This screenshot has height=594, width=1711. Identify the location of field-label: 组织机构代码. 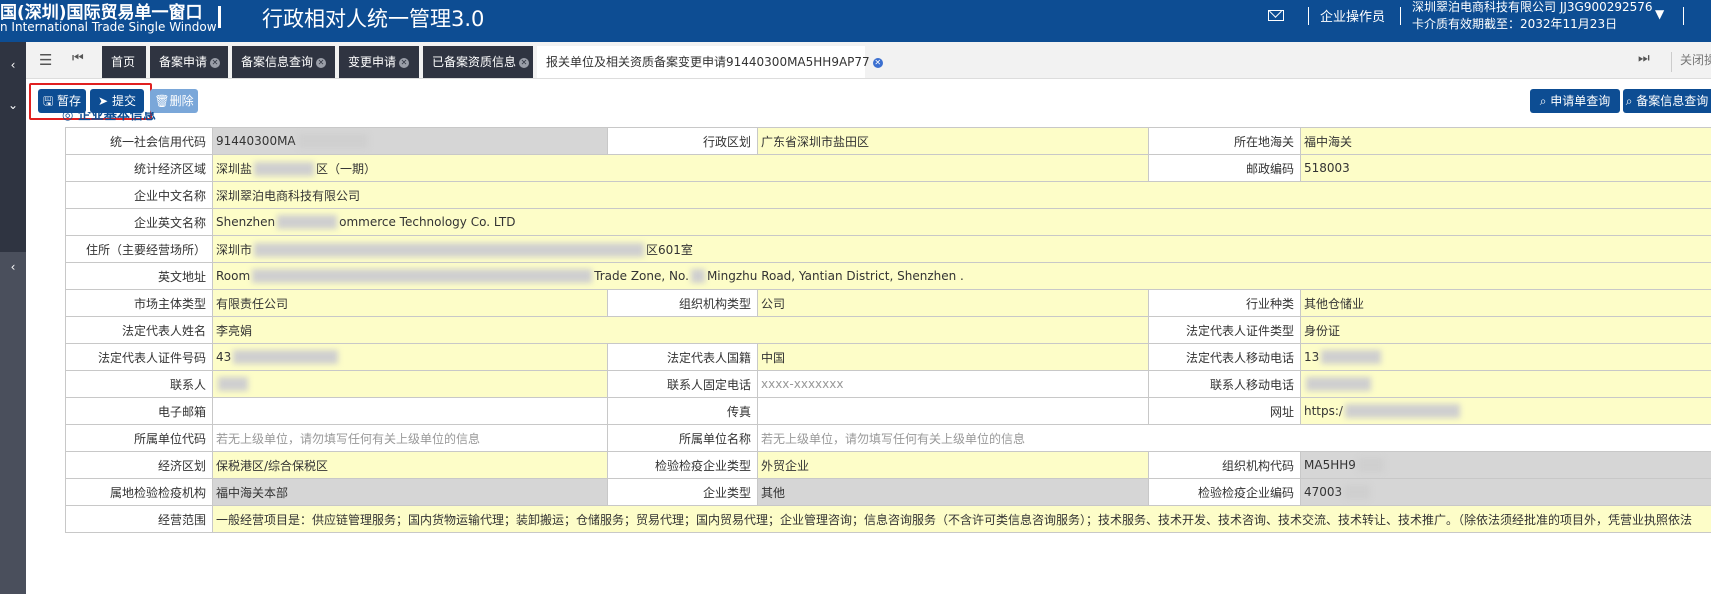
(1224, 465).